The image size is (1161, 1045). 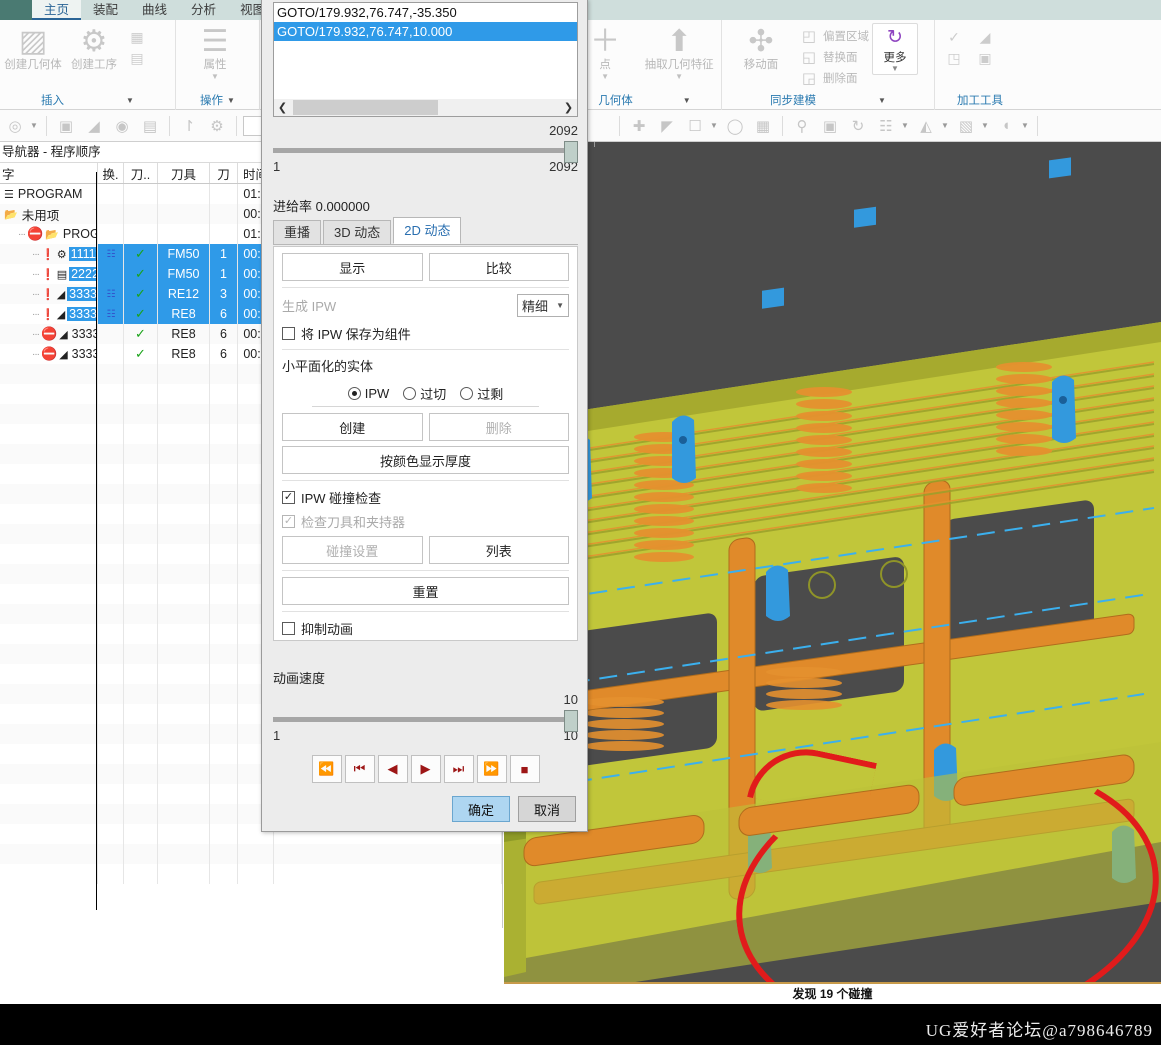 I want to click on create-button: 创建, so click(x=352, y=427).